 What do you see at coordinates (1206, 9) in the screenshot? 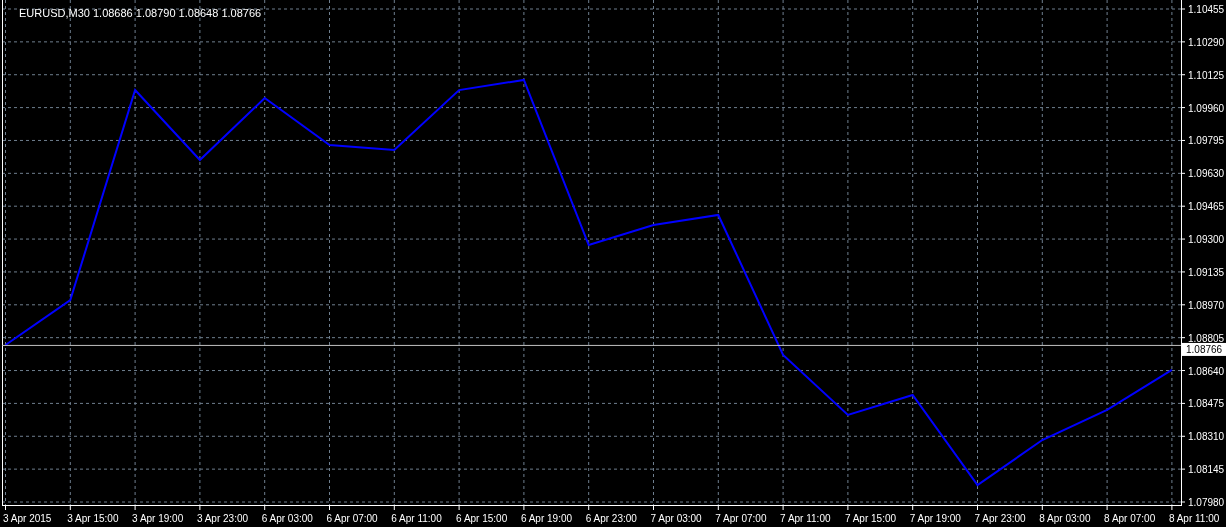
I see `price-axis-label: 1.10455` at bounding box center [1206, 9].